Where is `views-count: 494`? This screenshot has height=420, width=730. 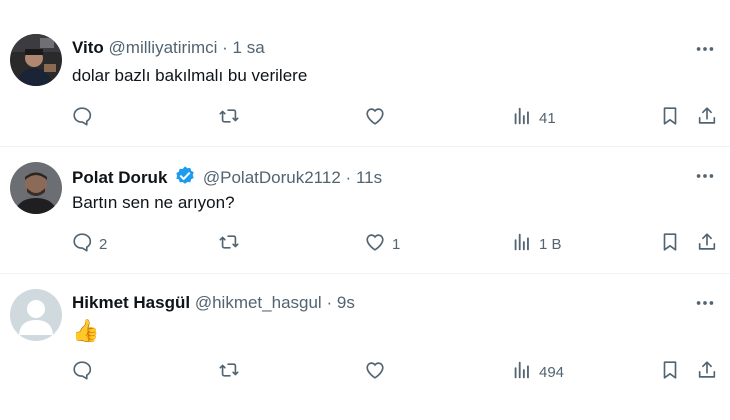
views-count: 494 is located at coordinates (552, 372).